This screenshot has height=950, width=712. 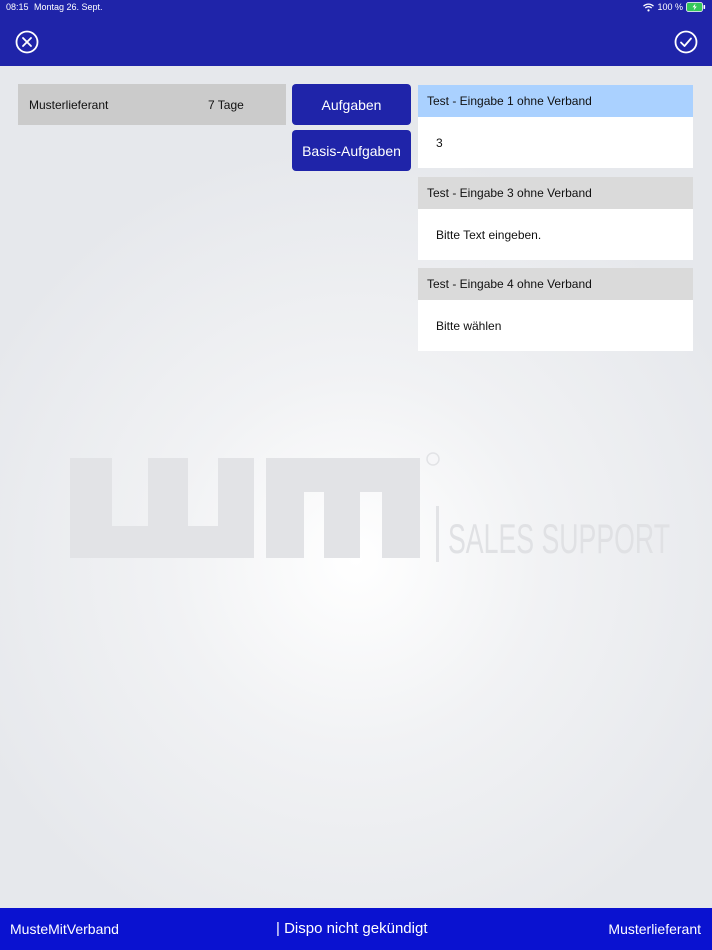 I want to click on brand-watermark: SALES SUPPORT, so click(x=370, y=507).